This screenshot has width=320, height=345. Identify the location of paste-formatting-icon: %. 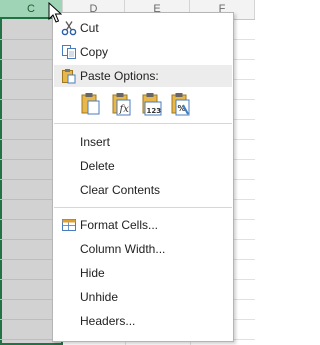
(180, 104).